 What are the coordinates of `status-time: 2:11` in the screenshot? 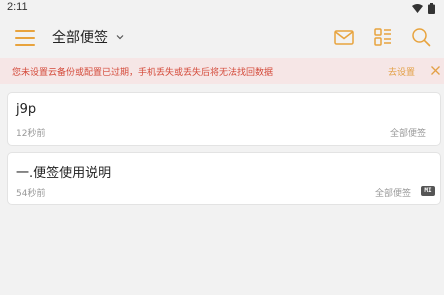 It's located at (17, 7).